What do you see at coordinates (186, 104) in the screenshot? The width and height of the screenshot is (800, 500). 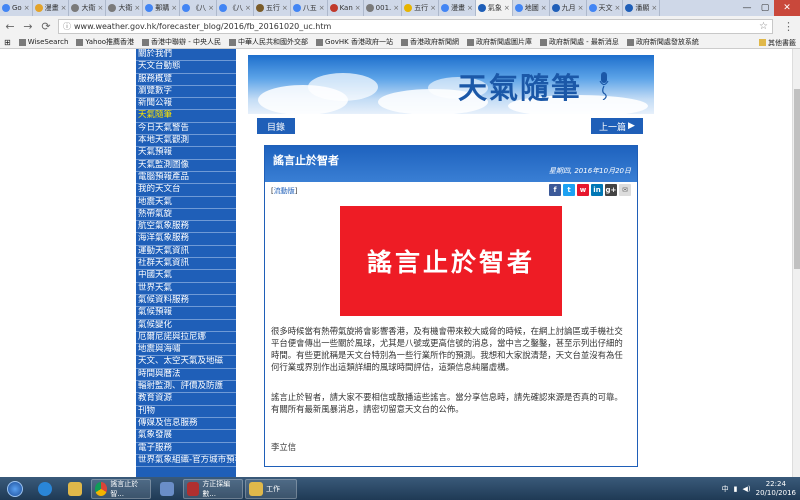 I see `sidebar-item: 新聞公報` at bounding box center [186, 104].